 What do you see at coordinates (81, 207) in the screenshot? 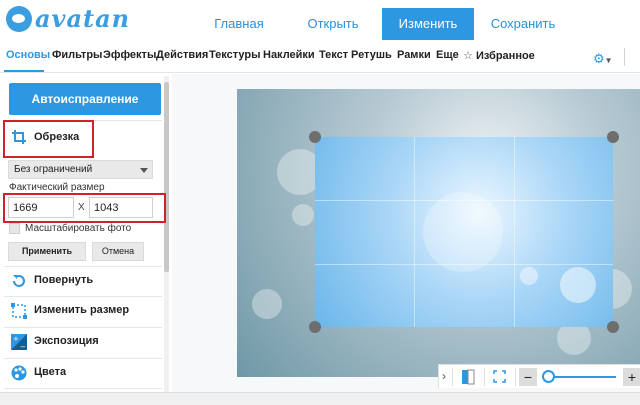
I see `dimension-separator: X` at bounding box center [81, 207].